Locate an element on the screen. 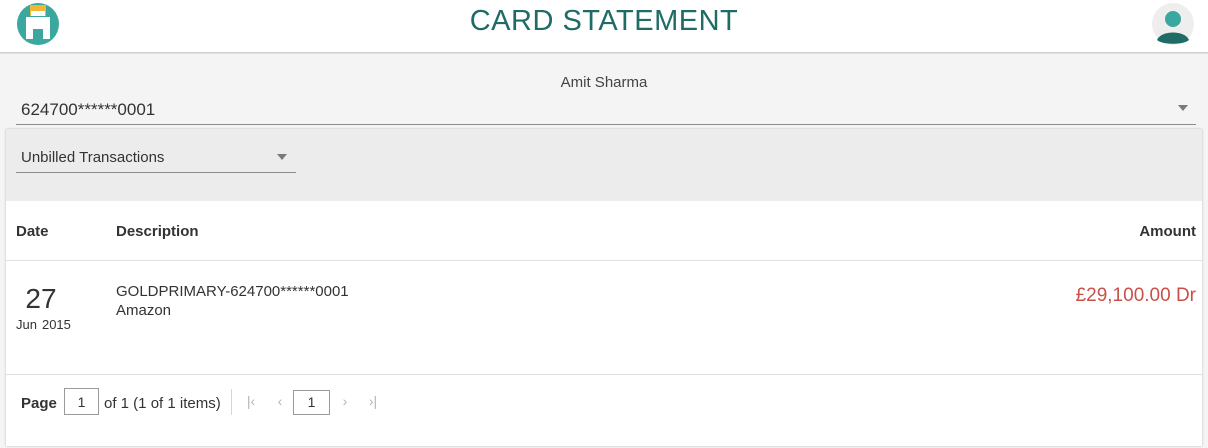 Image resolution: width=1208 pixels, height=448 pixels. page-number-input is located at coordinates (81, 401).